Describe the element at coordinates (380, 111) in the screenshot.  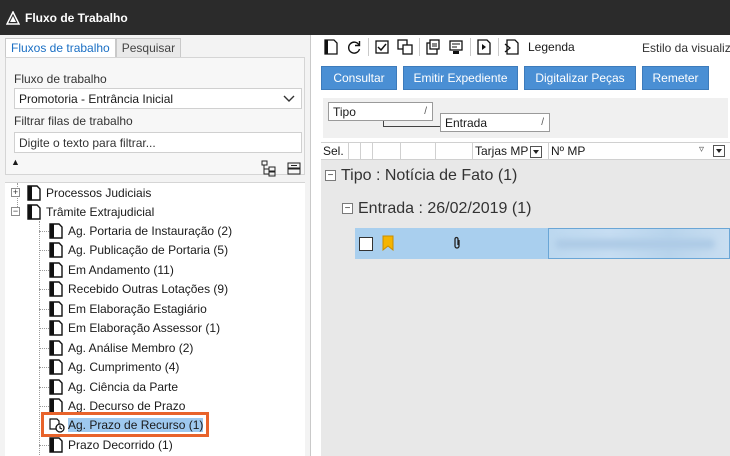
I see `group-chip-tipo: Tipo /` at that location.